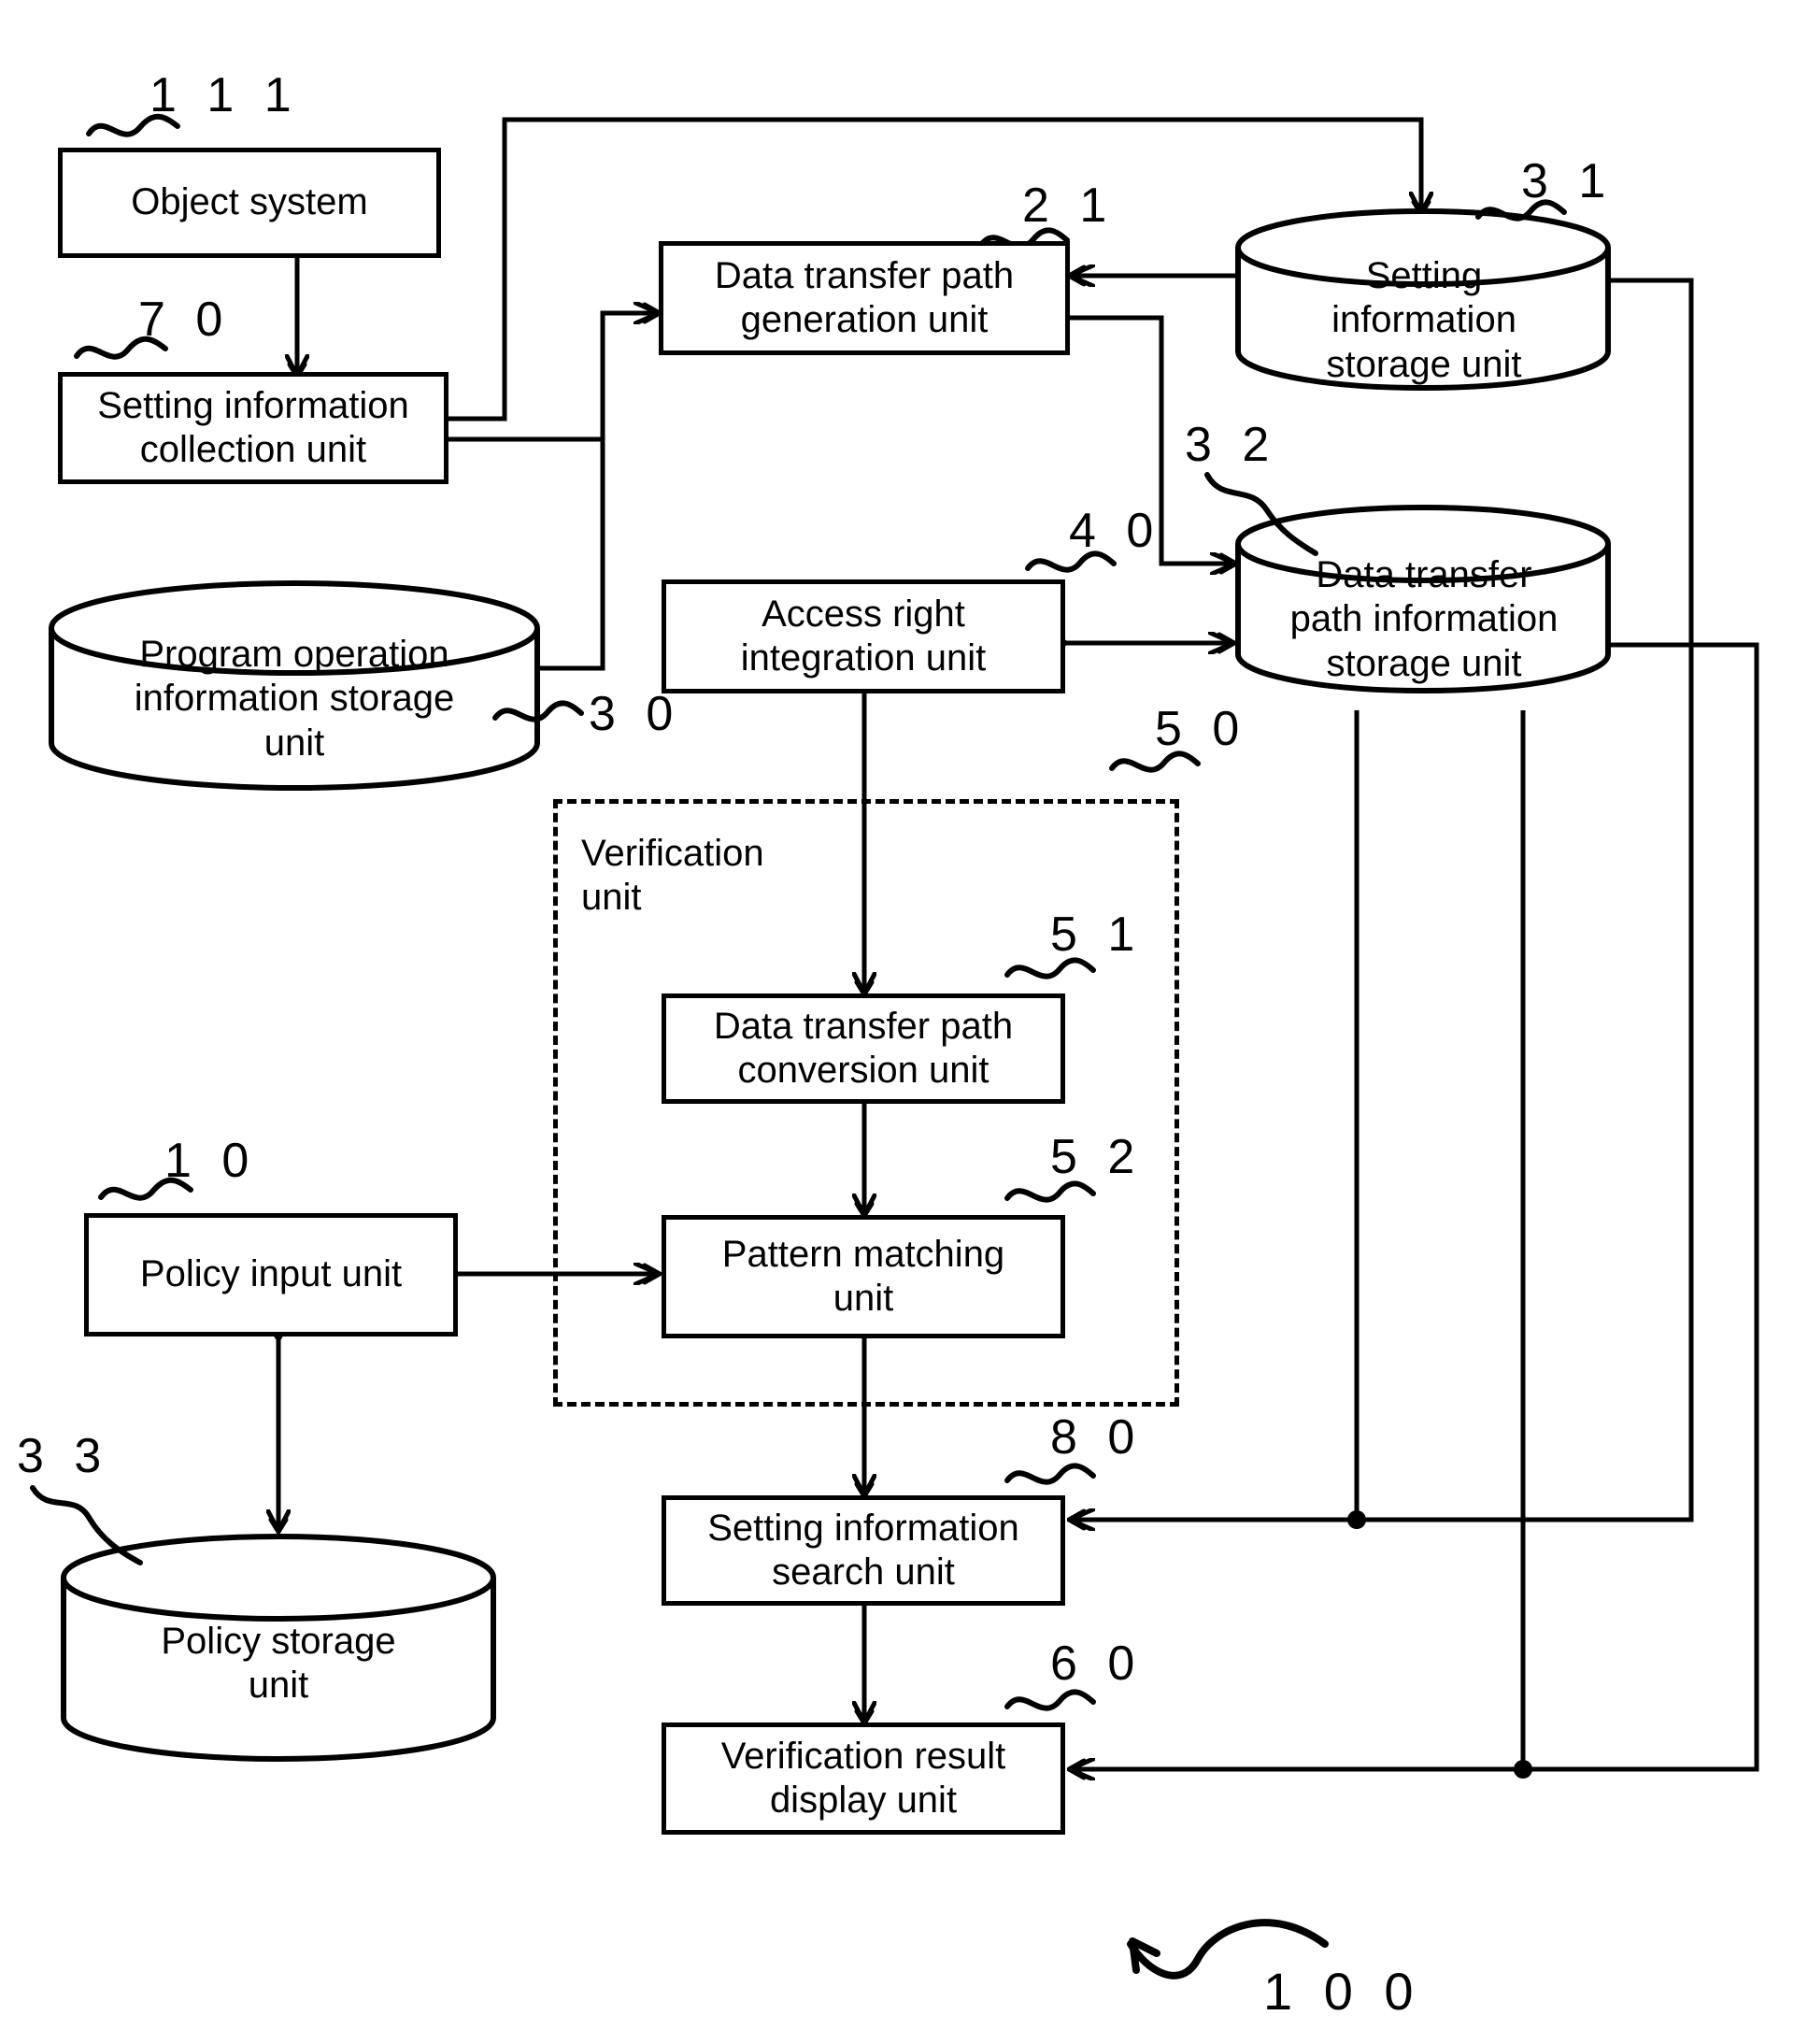  Describe the element at coordinates (864, 298) in the screenshot. I see `node-data-transfer-path-generation-unit: Data transfer path generation unit` at that location.